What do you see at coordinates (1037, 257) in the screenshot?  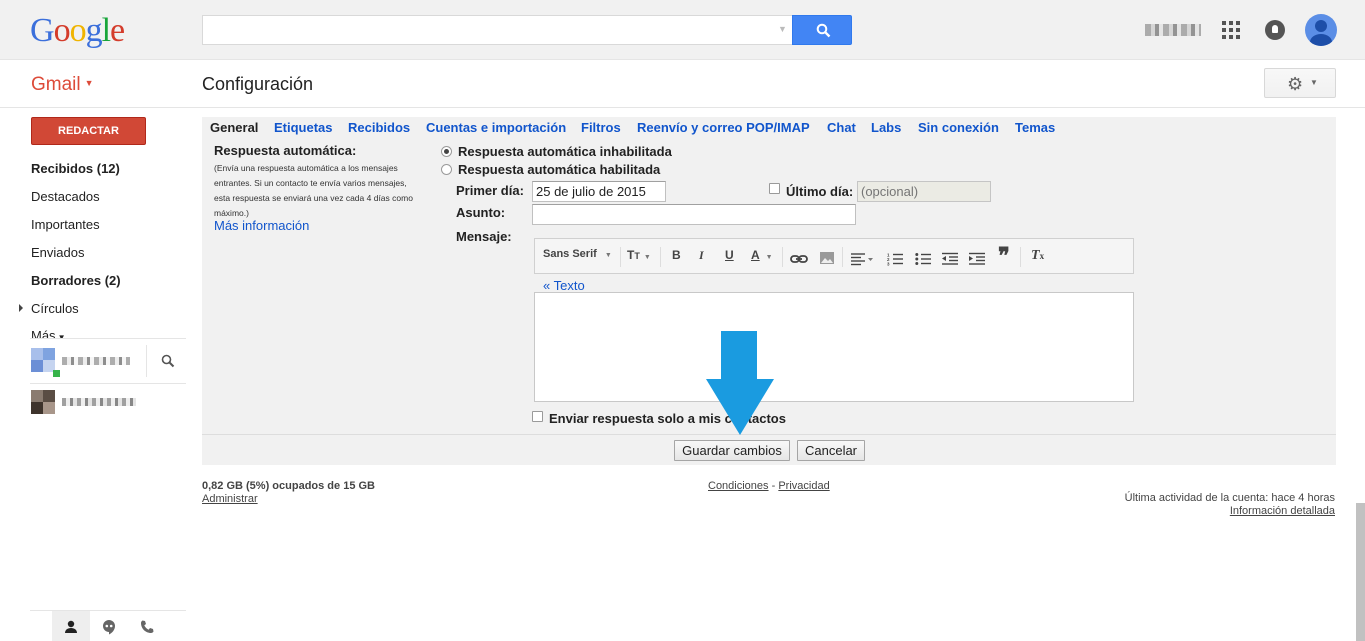 I see `clear-formatting-icon: Tx` at bounding box center [1037, 257].